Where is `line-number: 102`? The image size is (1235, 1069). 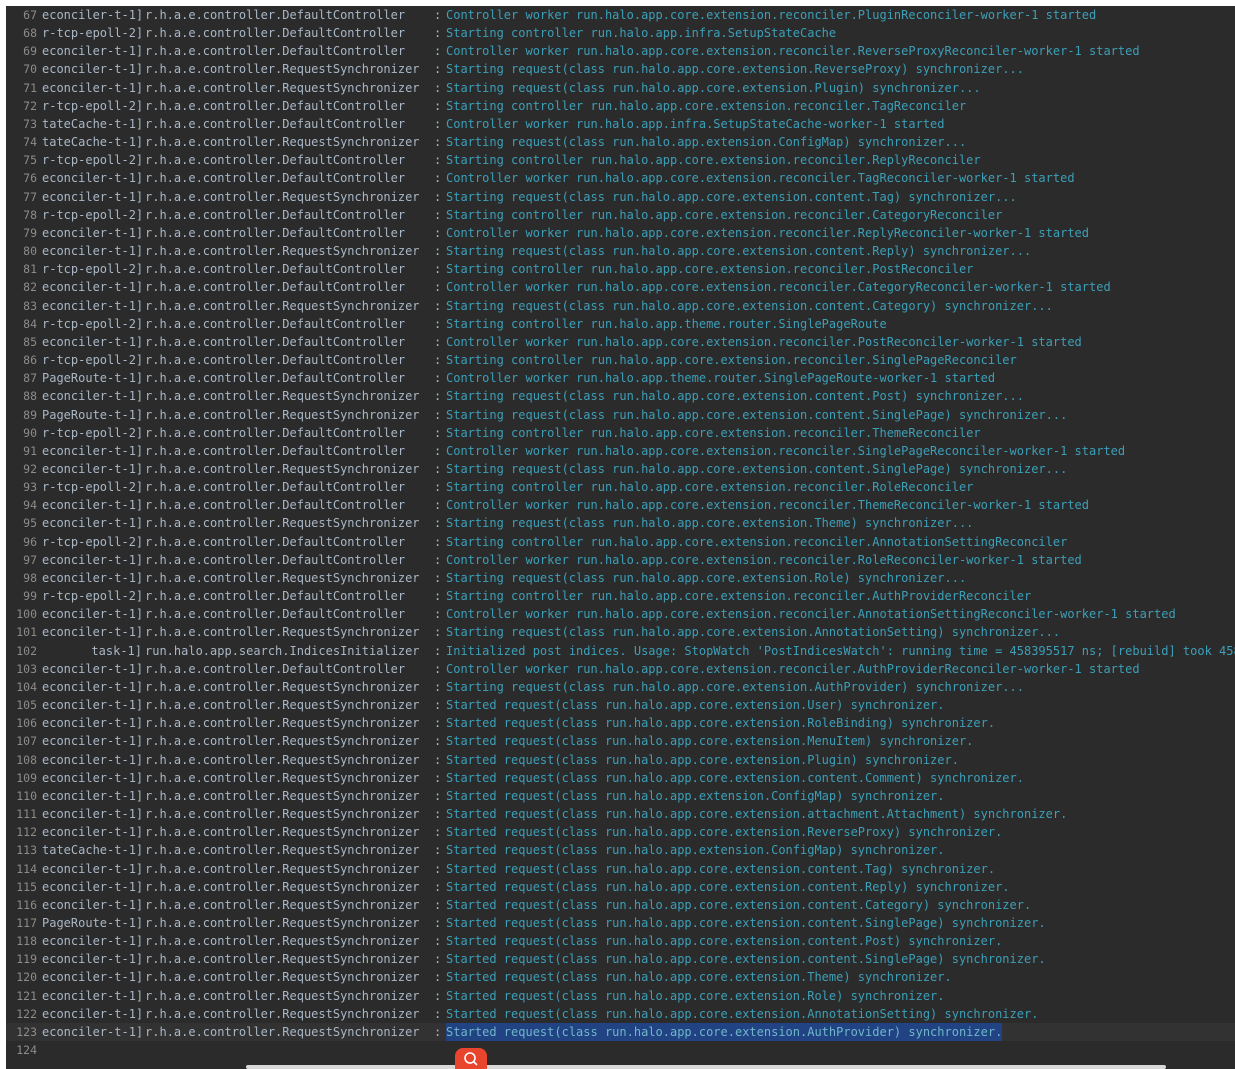
line-number: 102 is located at coordinates (26, 650).